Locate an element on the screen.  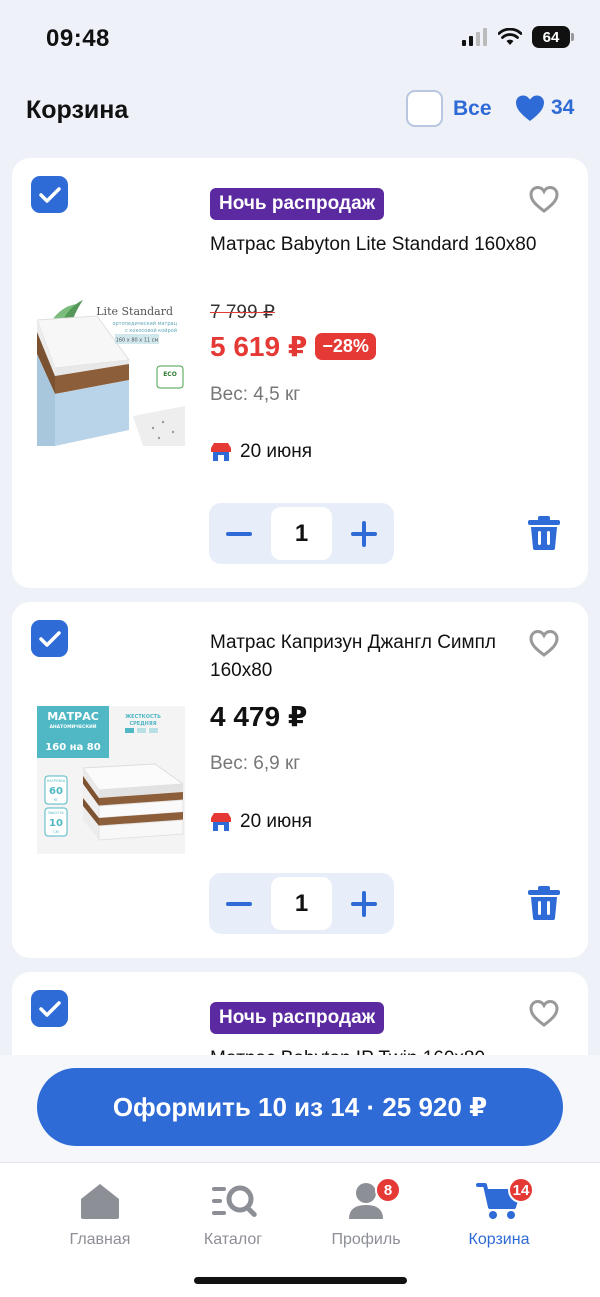
page-title: Корзина is located at coordinates (77, 110).